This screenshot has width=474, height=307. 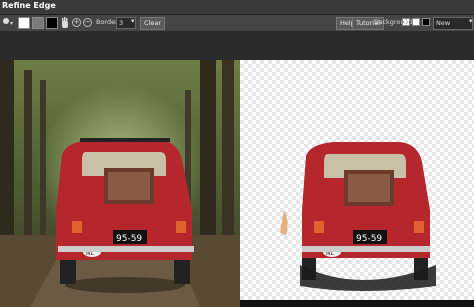 I want to click on brush-tool-icon, so click(x=8, y=23).